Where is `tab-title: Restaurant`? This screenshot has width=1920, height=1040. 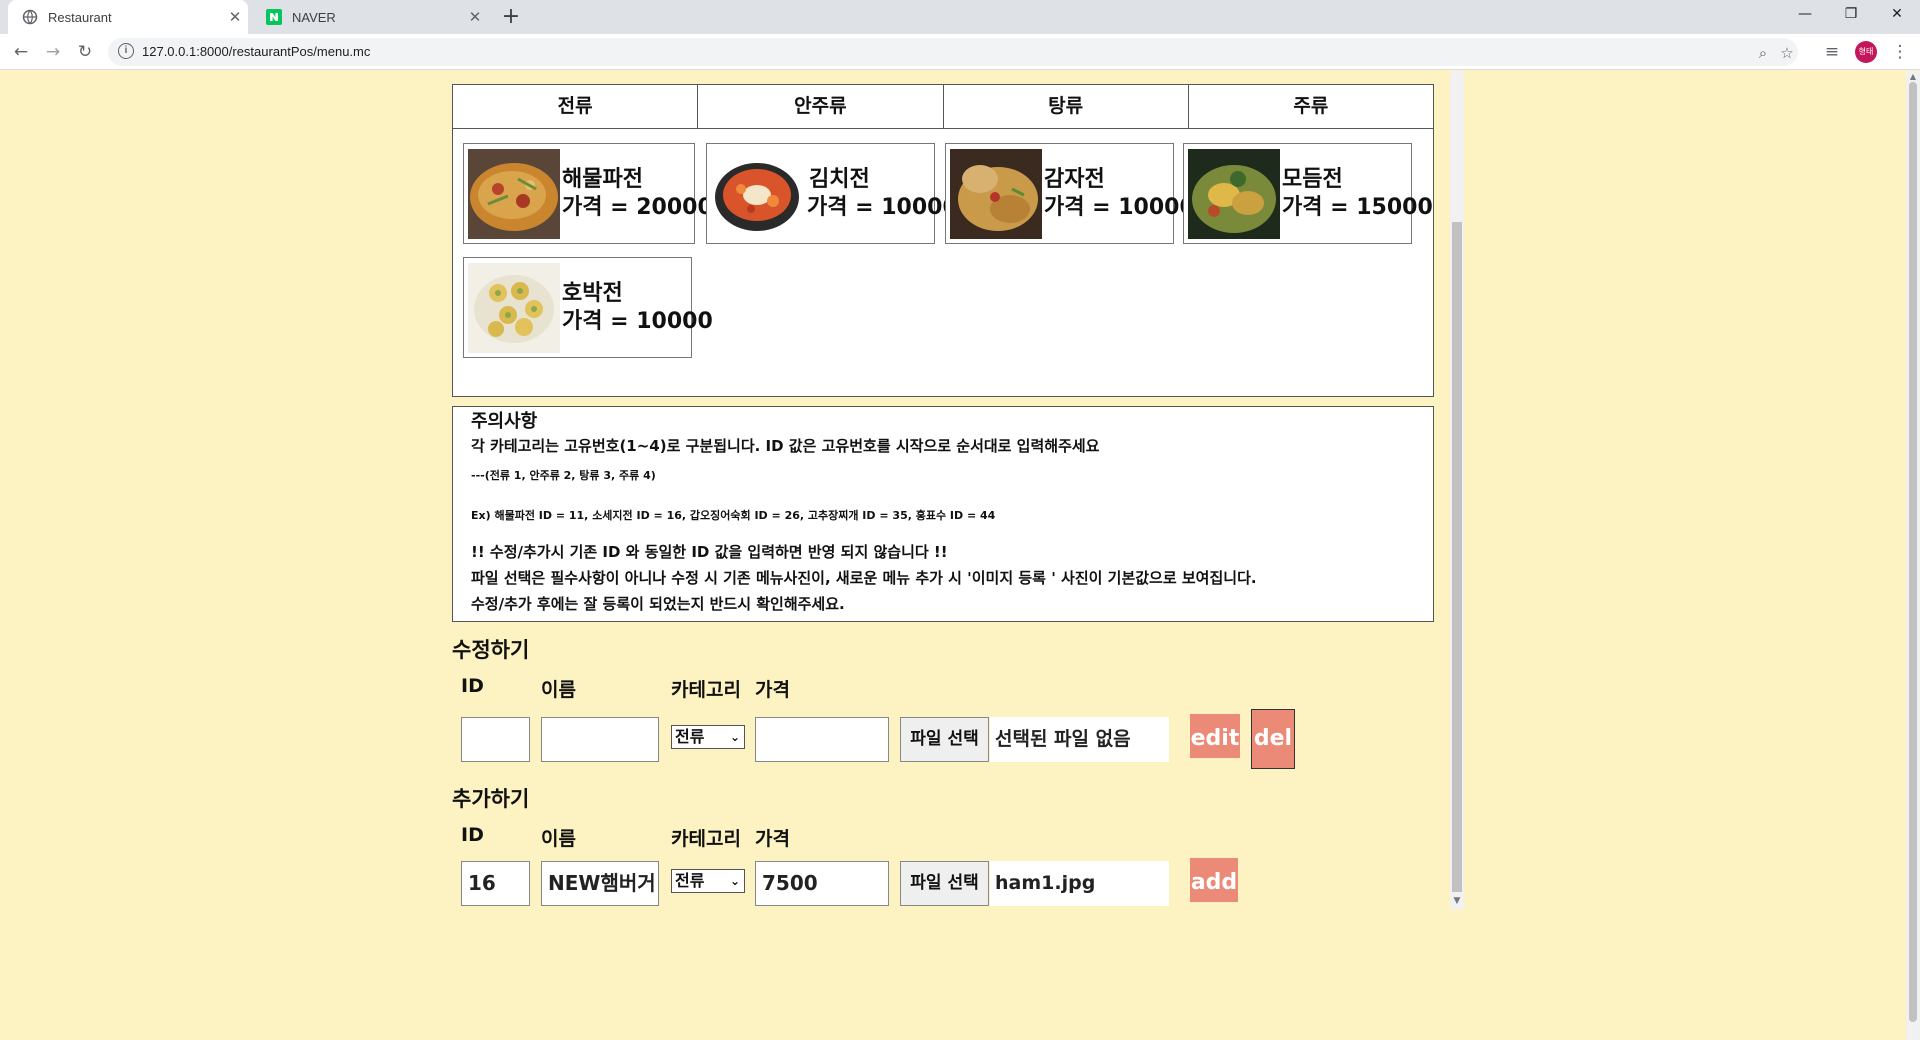 tab-title: Restaurant is located at coordinates (80, 17).